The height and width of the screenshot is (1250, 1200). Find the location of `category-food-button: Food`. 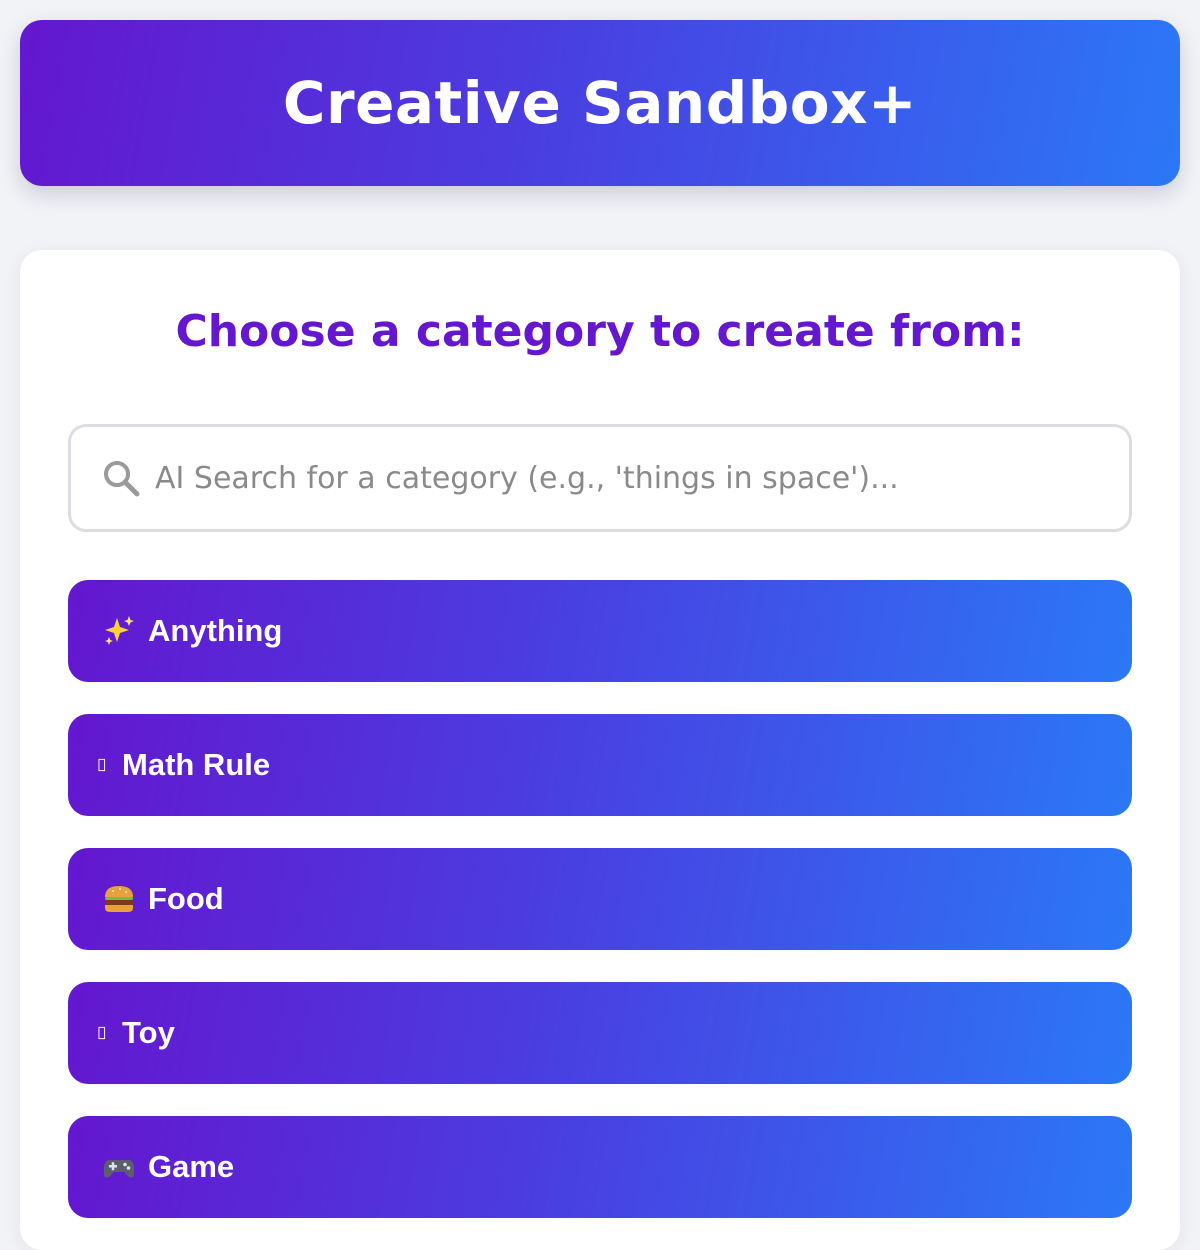

category-food-button: Food is located at coordinates (600, 899).